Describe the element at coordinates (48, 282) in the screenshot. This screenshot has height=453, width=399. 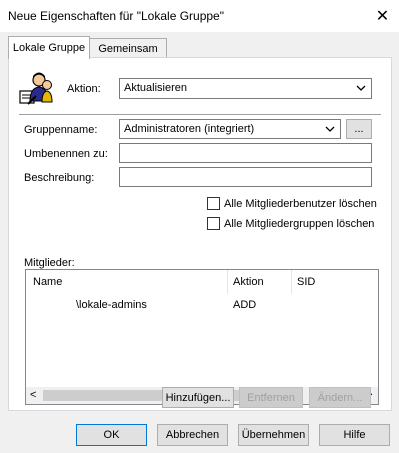
I see `column-name-label: Name` at that location.